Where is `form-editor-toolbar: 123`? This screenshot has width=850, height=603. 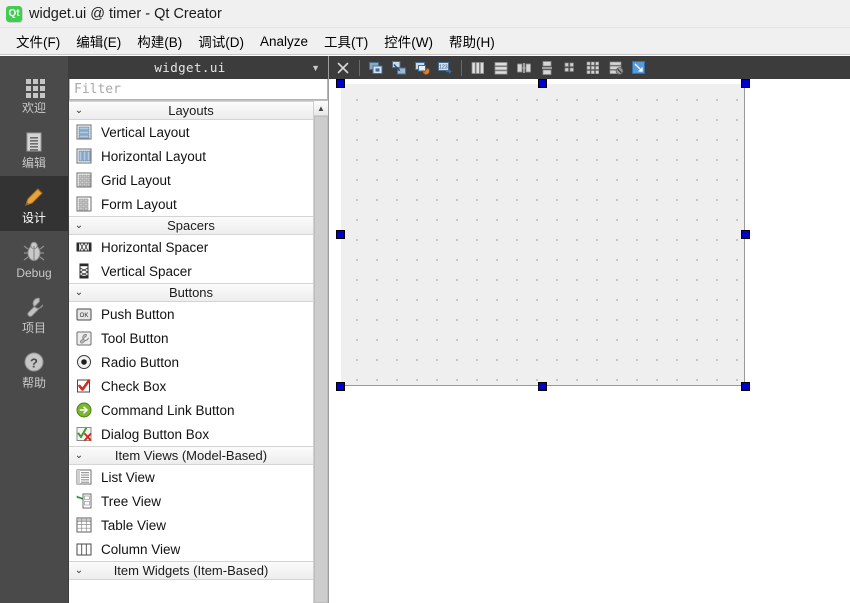
form-editor-toolbar: 123 is located at coordinates (589, 67).